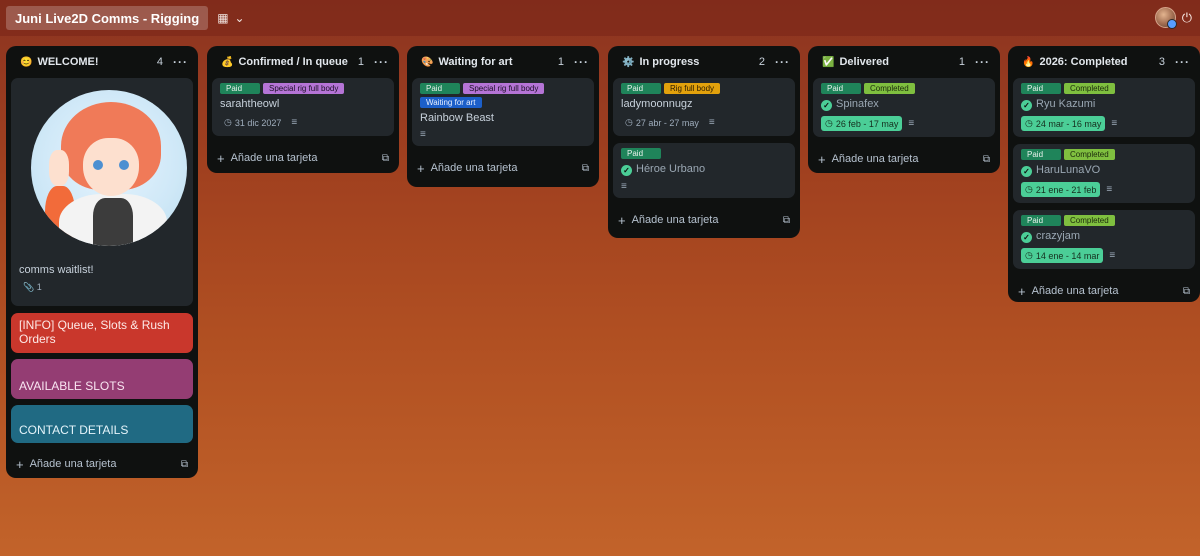 This screenshot has height=556, width=1200. I want to click on card-title: ✓ Spinafex, so click(904, 104).